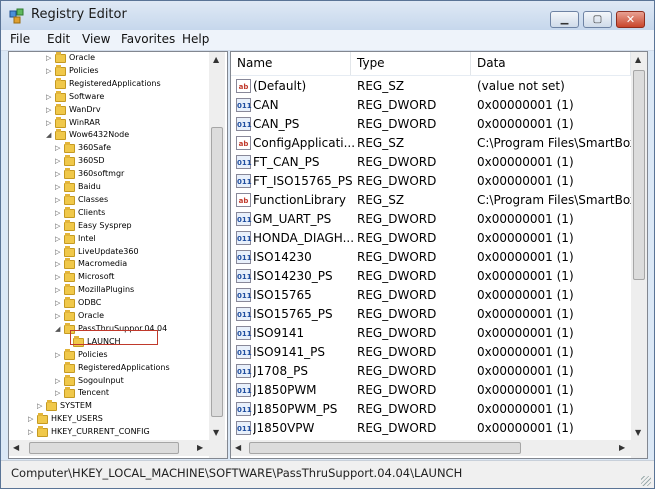  What do you see at coordinates (217, 272) in the screenshot?
I see `tree-vscroll-thumb` at bounding box center [217, 272].